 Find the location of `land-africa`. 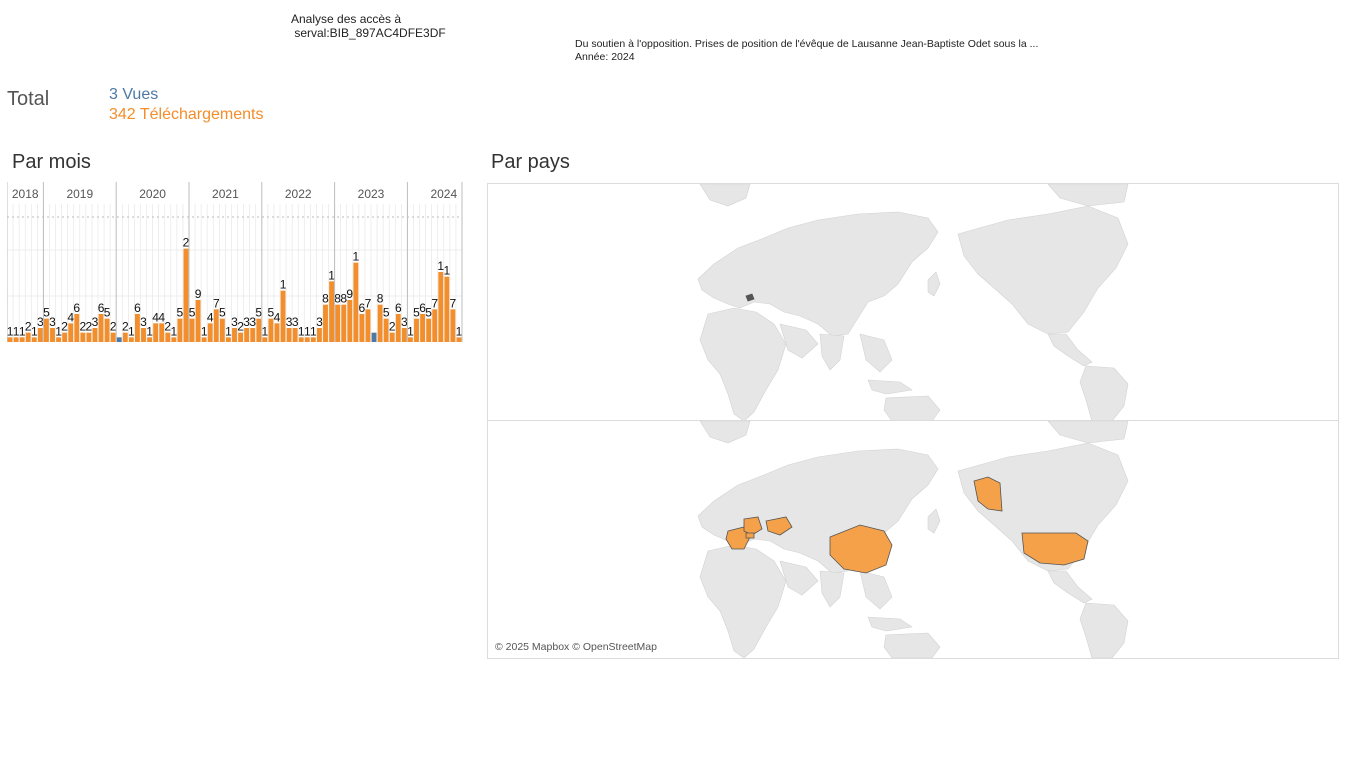

land-africa is located at coordinates (743, 364).